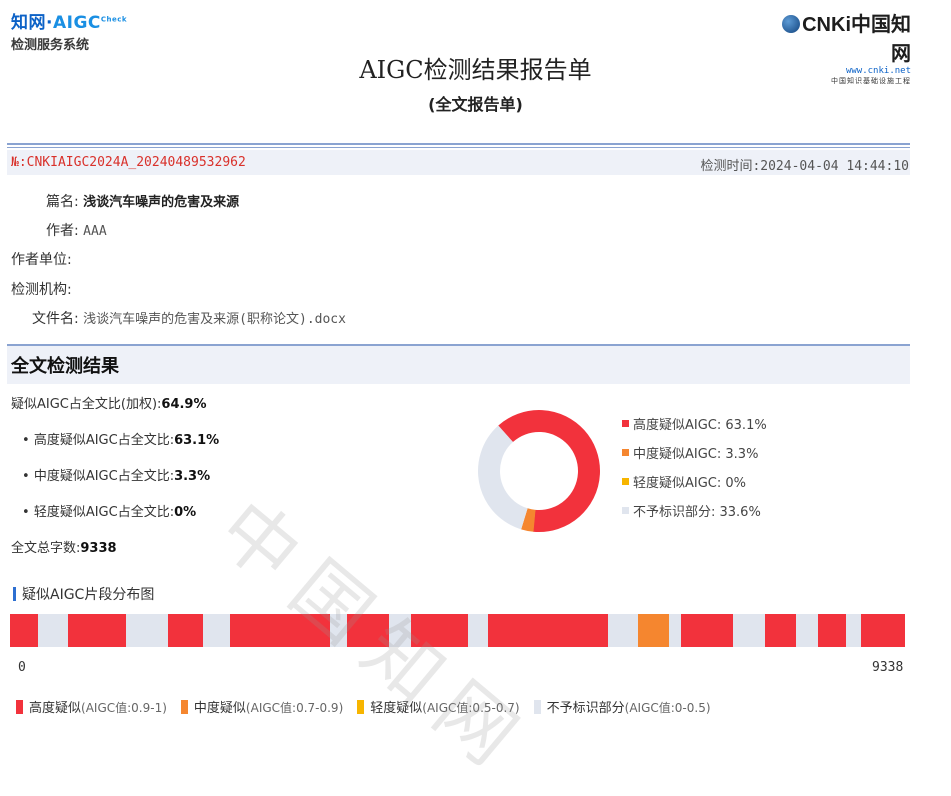 This screenshot has width=951, height=796. What do you see at coordinates (95, 231) in the screenshot?
I see `meta-author-value: AAA` at bounding box center [95, 231].